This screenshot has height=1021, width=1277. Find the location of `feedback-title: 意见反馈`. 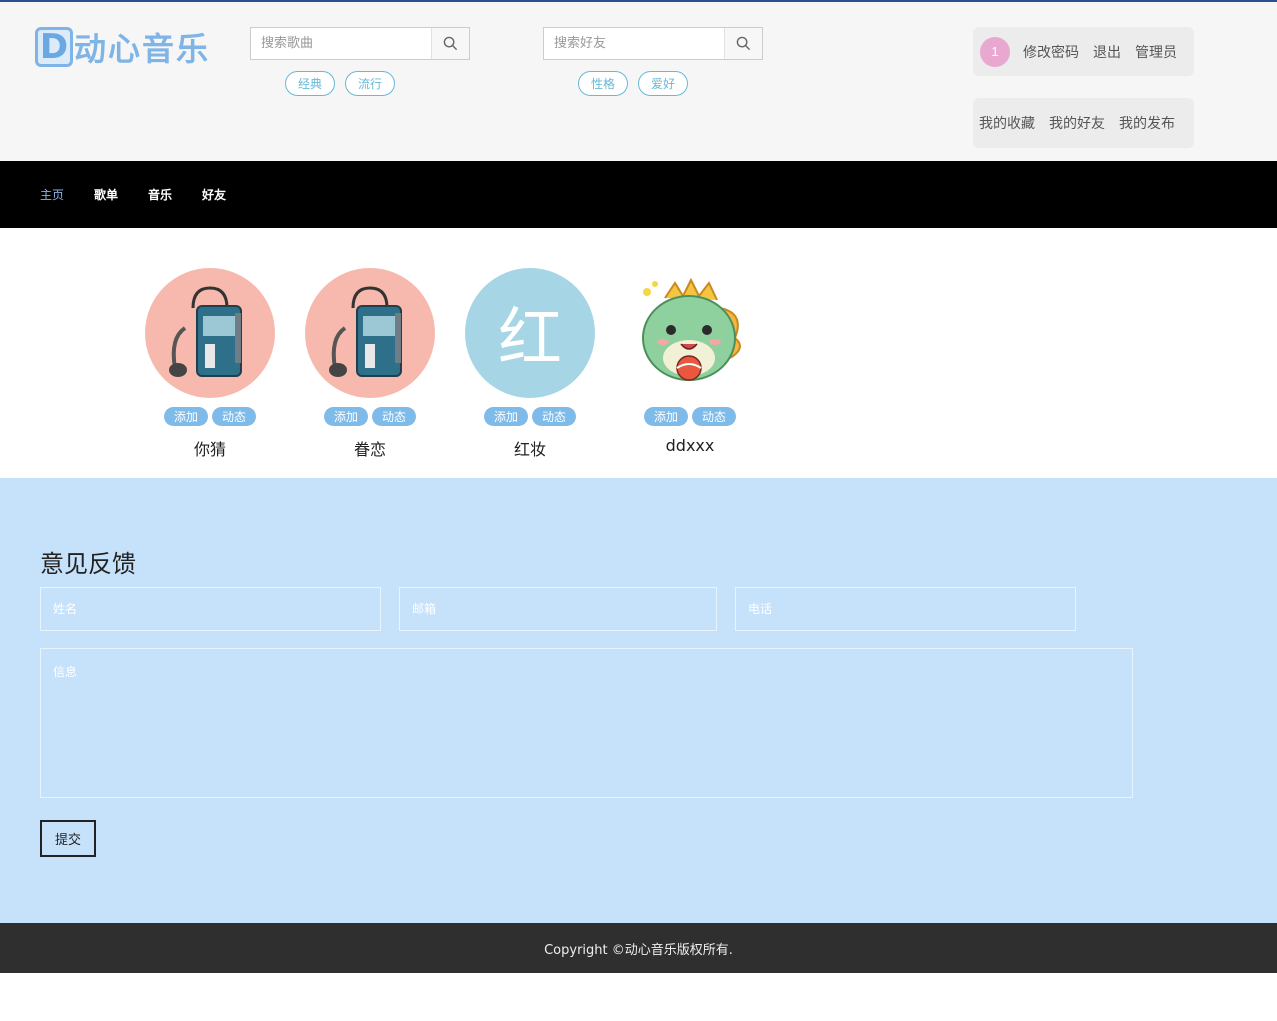

feedback-title: 意见反馈 is located at coordinates (88, 564).